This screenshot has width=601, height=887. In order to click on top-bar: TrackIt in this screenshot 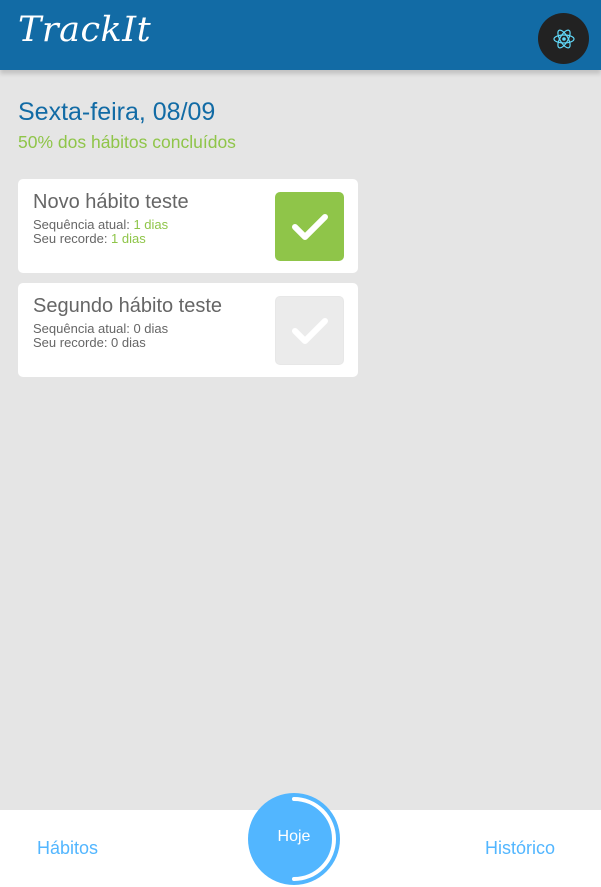, I will do `click(300, 35)`.